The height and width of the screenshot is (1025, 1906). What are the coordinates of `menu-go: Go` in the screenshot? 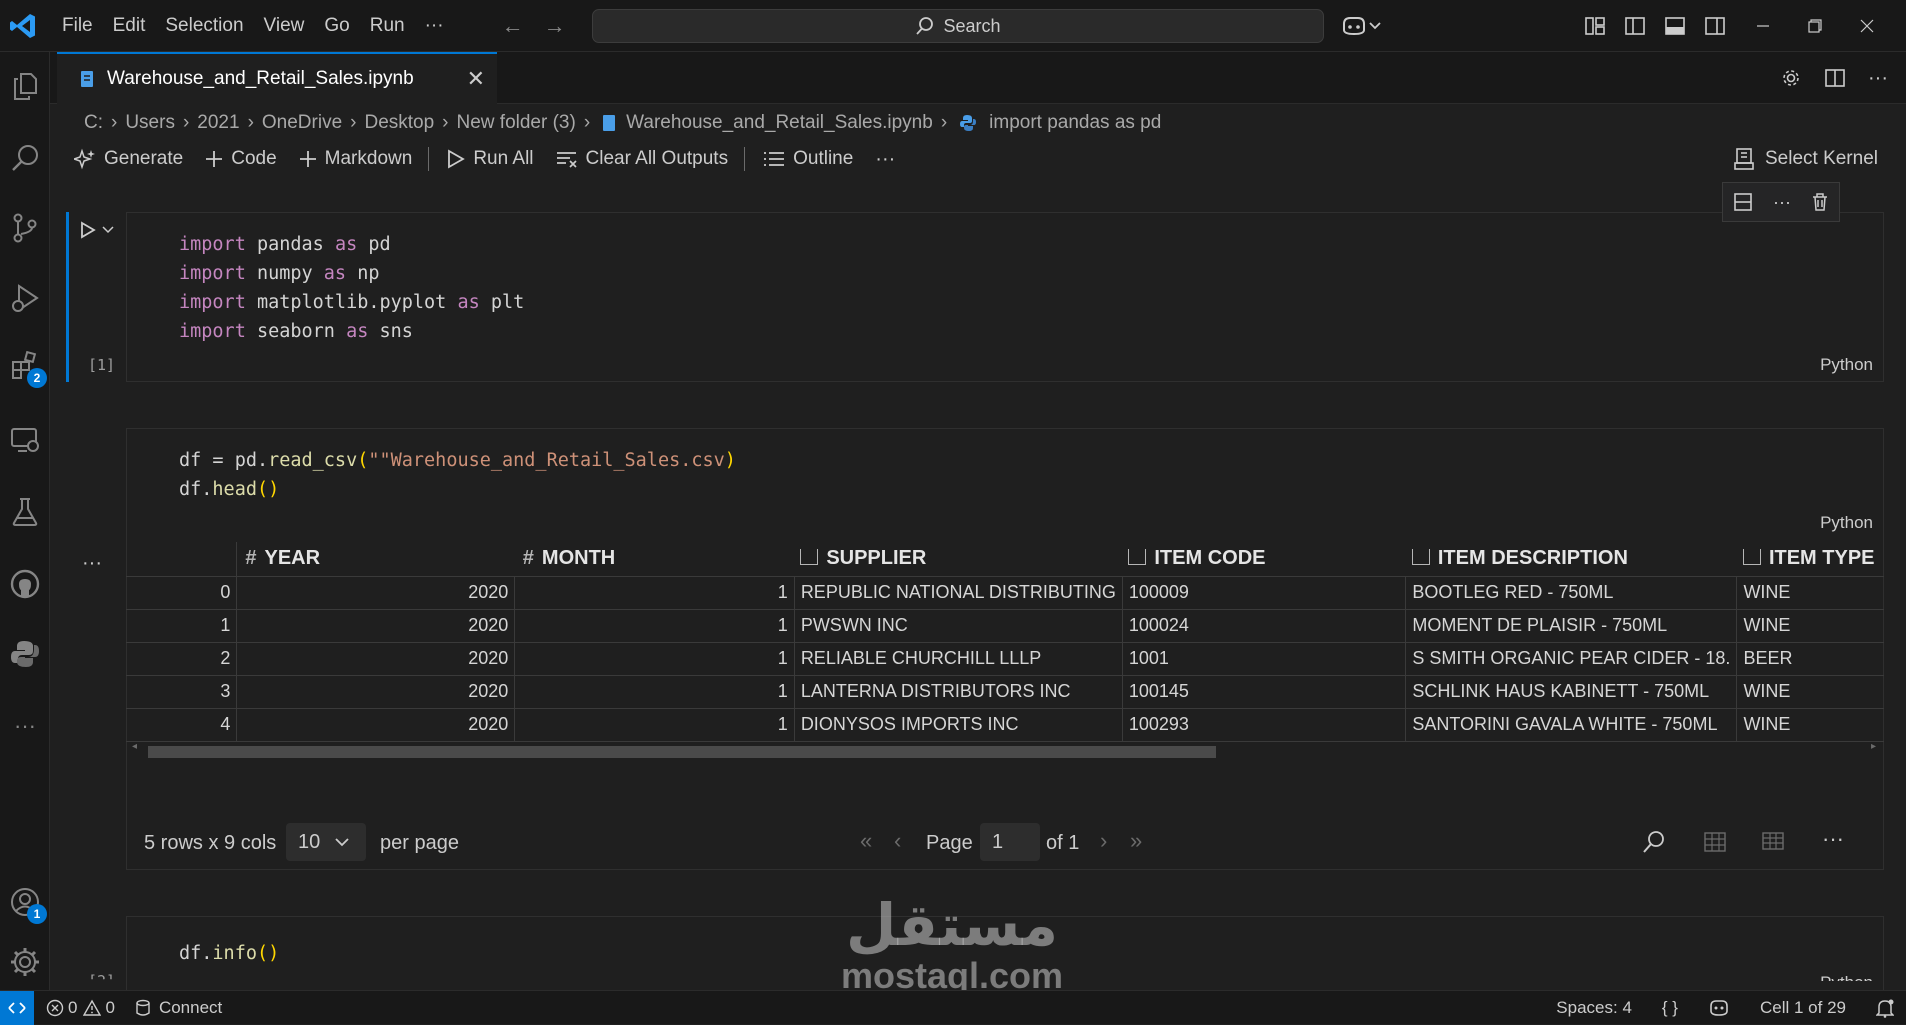 It's located at (336, 26).